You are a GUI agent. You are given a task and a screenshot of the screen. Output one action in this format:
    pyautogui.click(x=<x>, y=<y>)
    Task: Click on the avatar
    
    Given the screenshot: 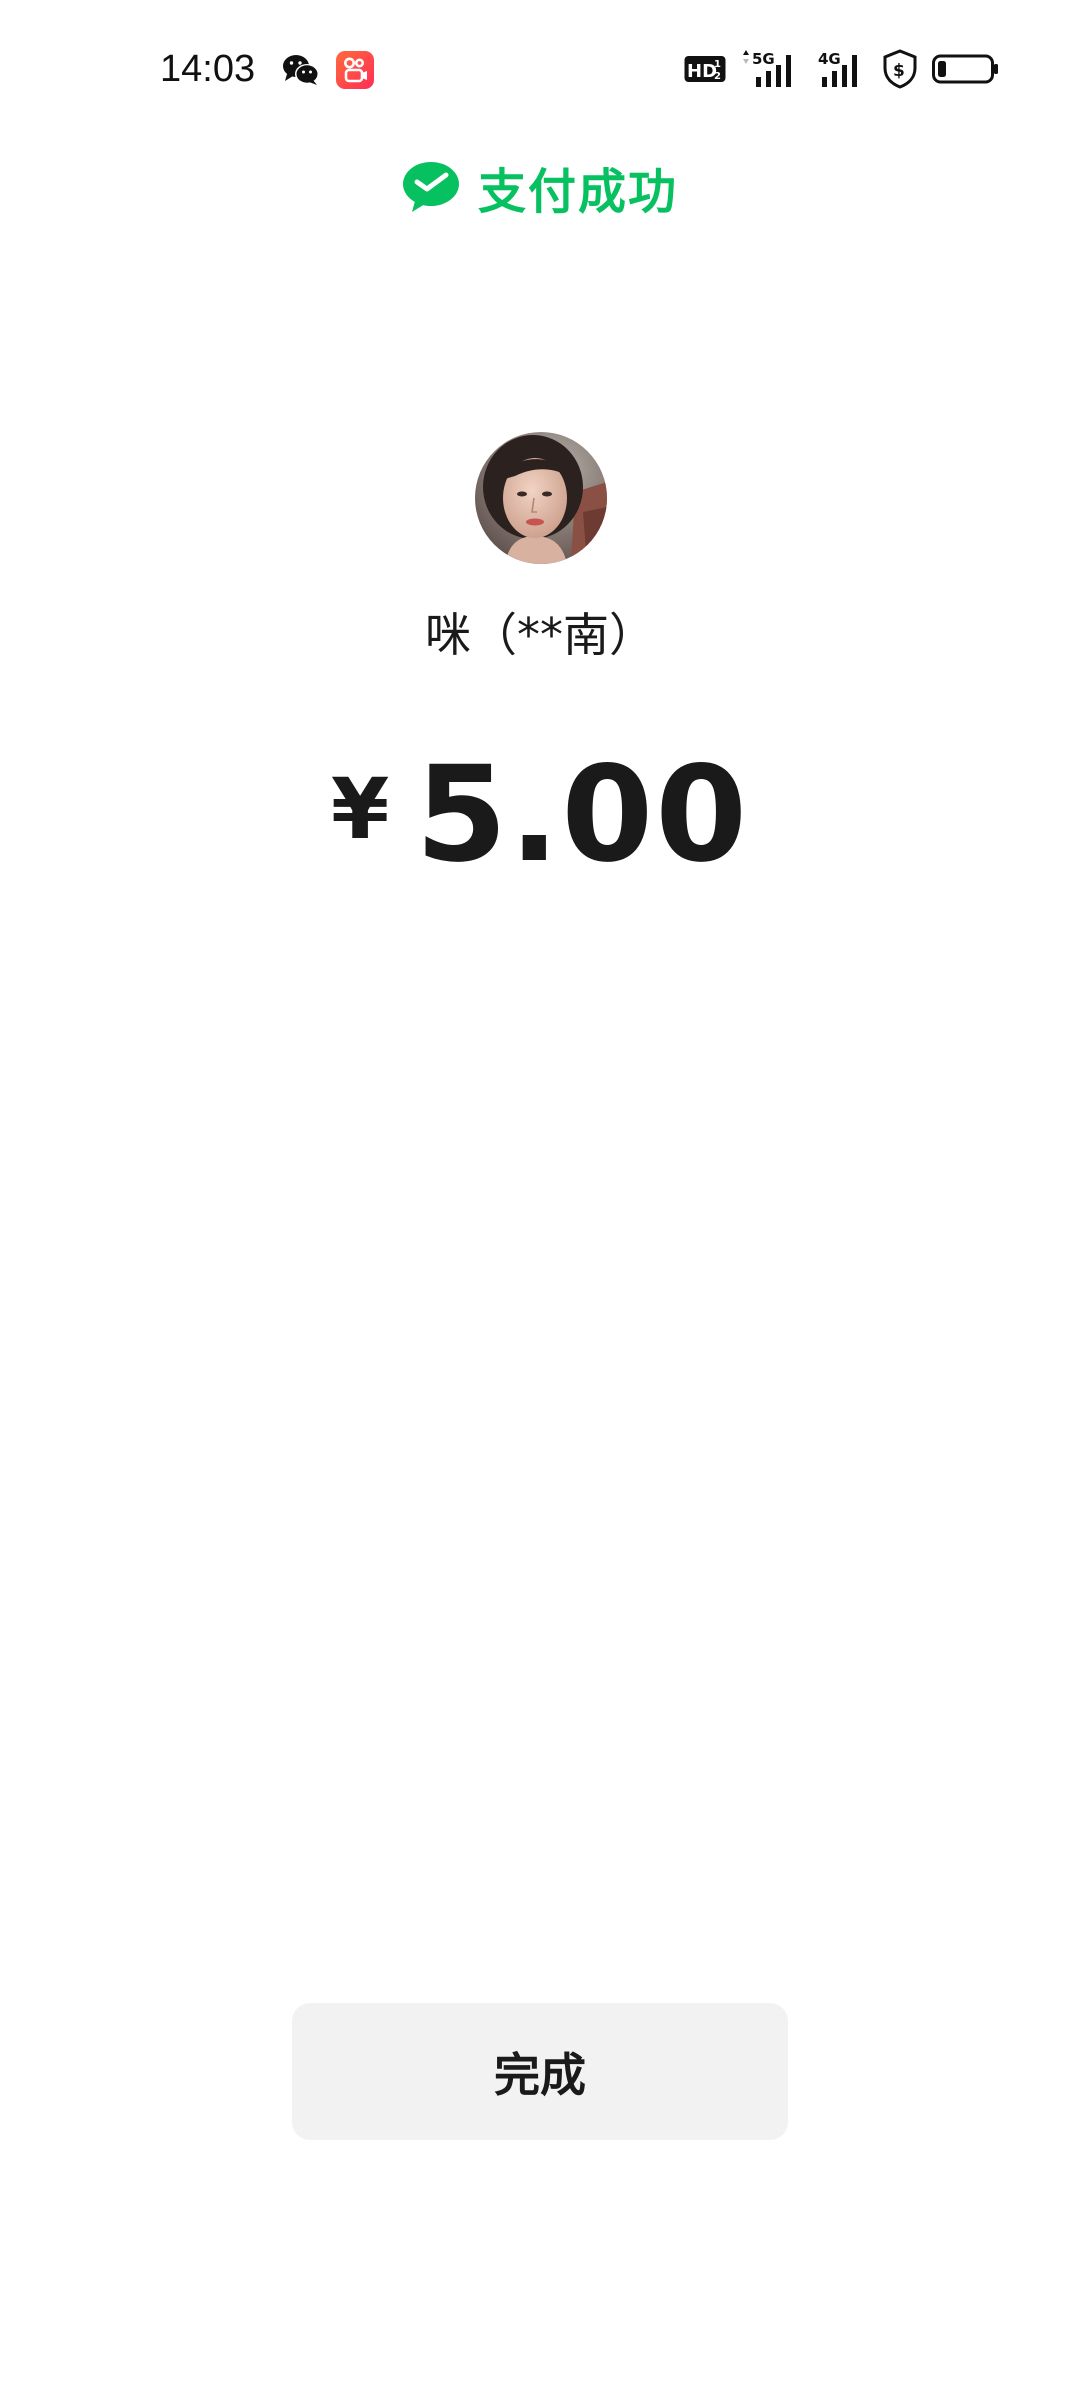 What is the action you would take?
    pyautogui.click(x=541, y=498)
    